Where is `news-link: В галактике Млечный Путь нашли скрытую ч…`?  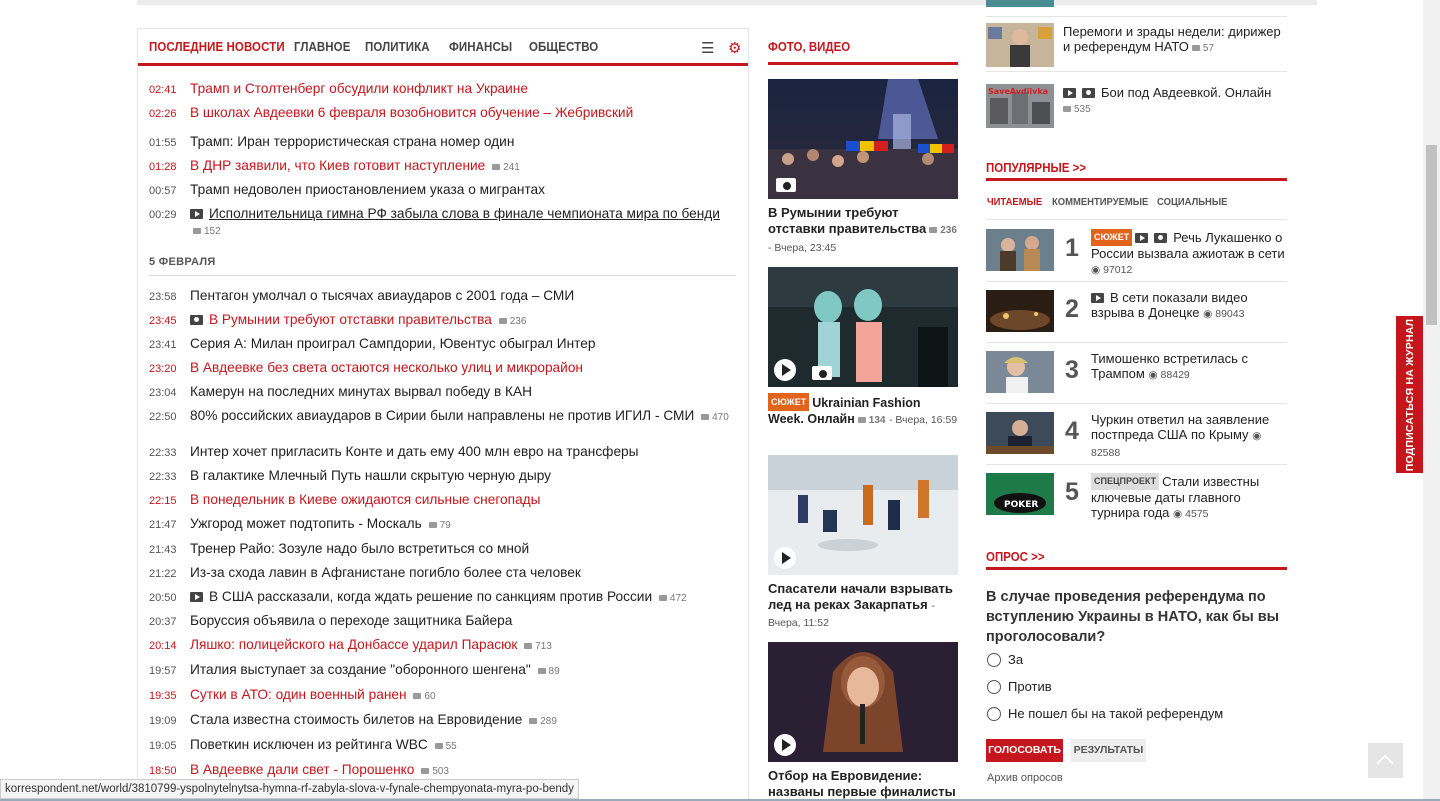
news-link: В галактике Млечный Путь нашли скрытую ч… is located at coordinates (370, 475).